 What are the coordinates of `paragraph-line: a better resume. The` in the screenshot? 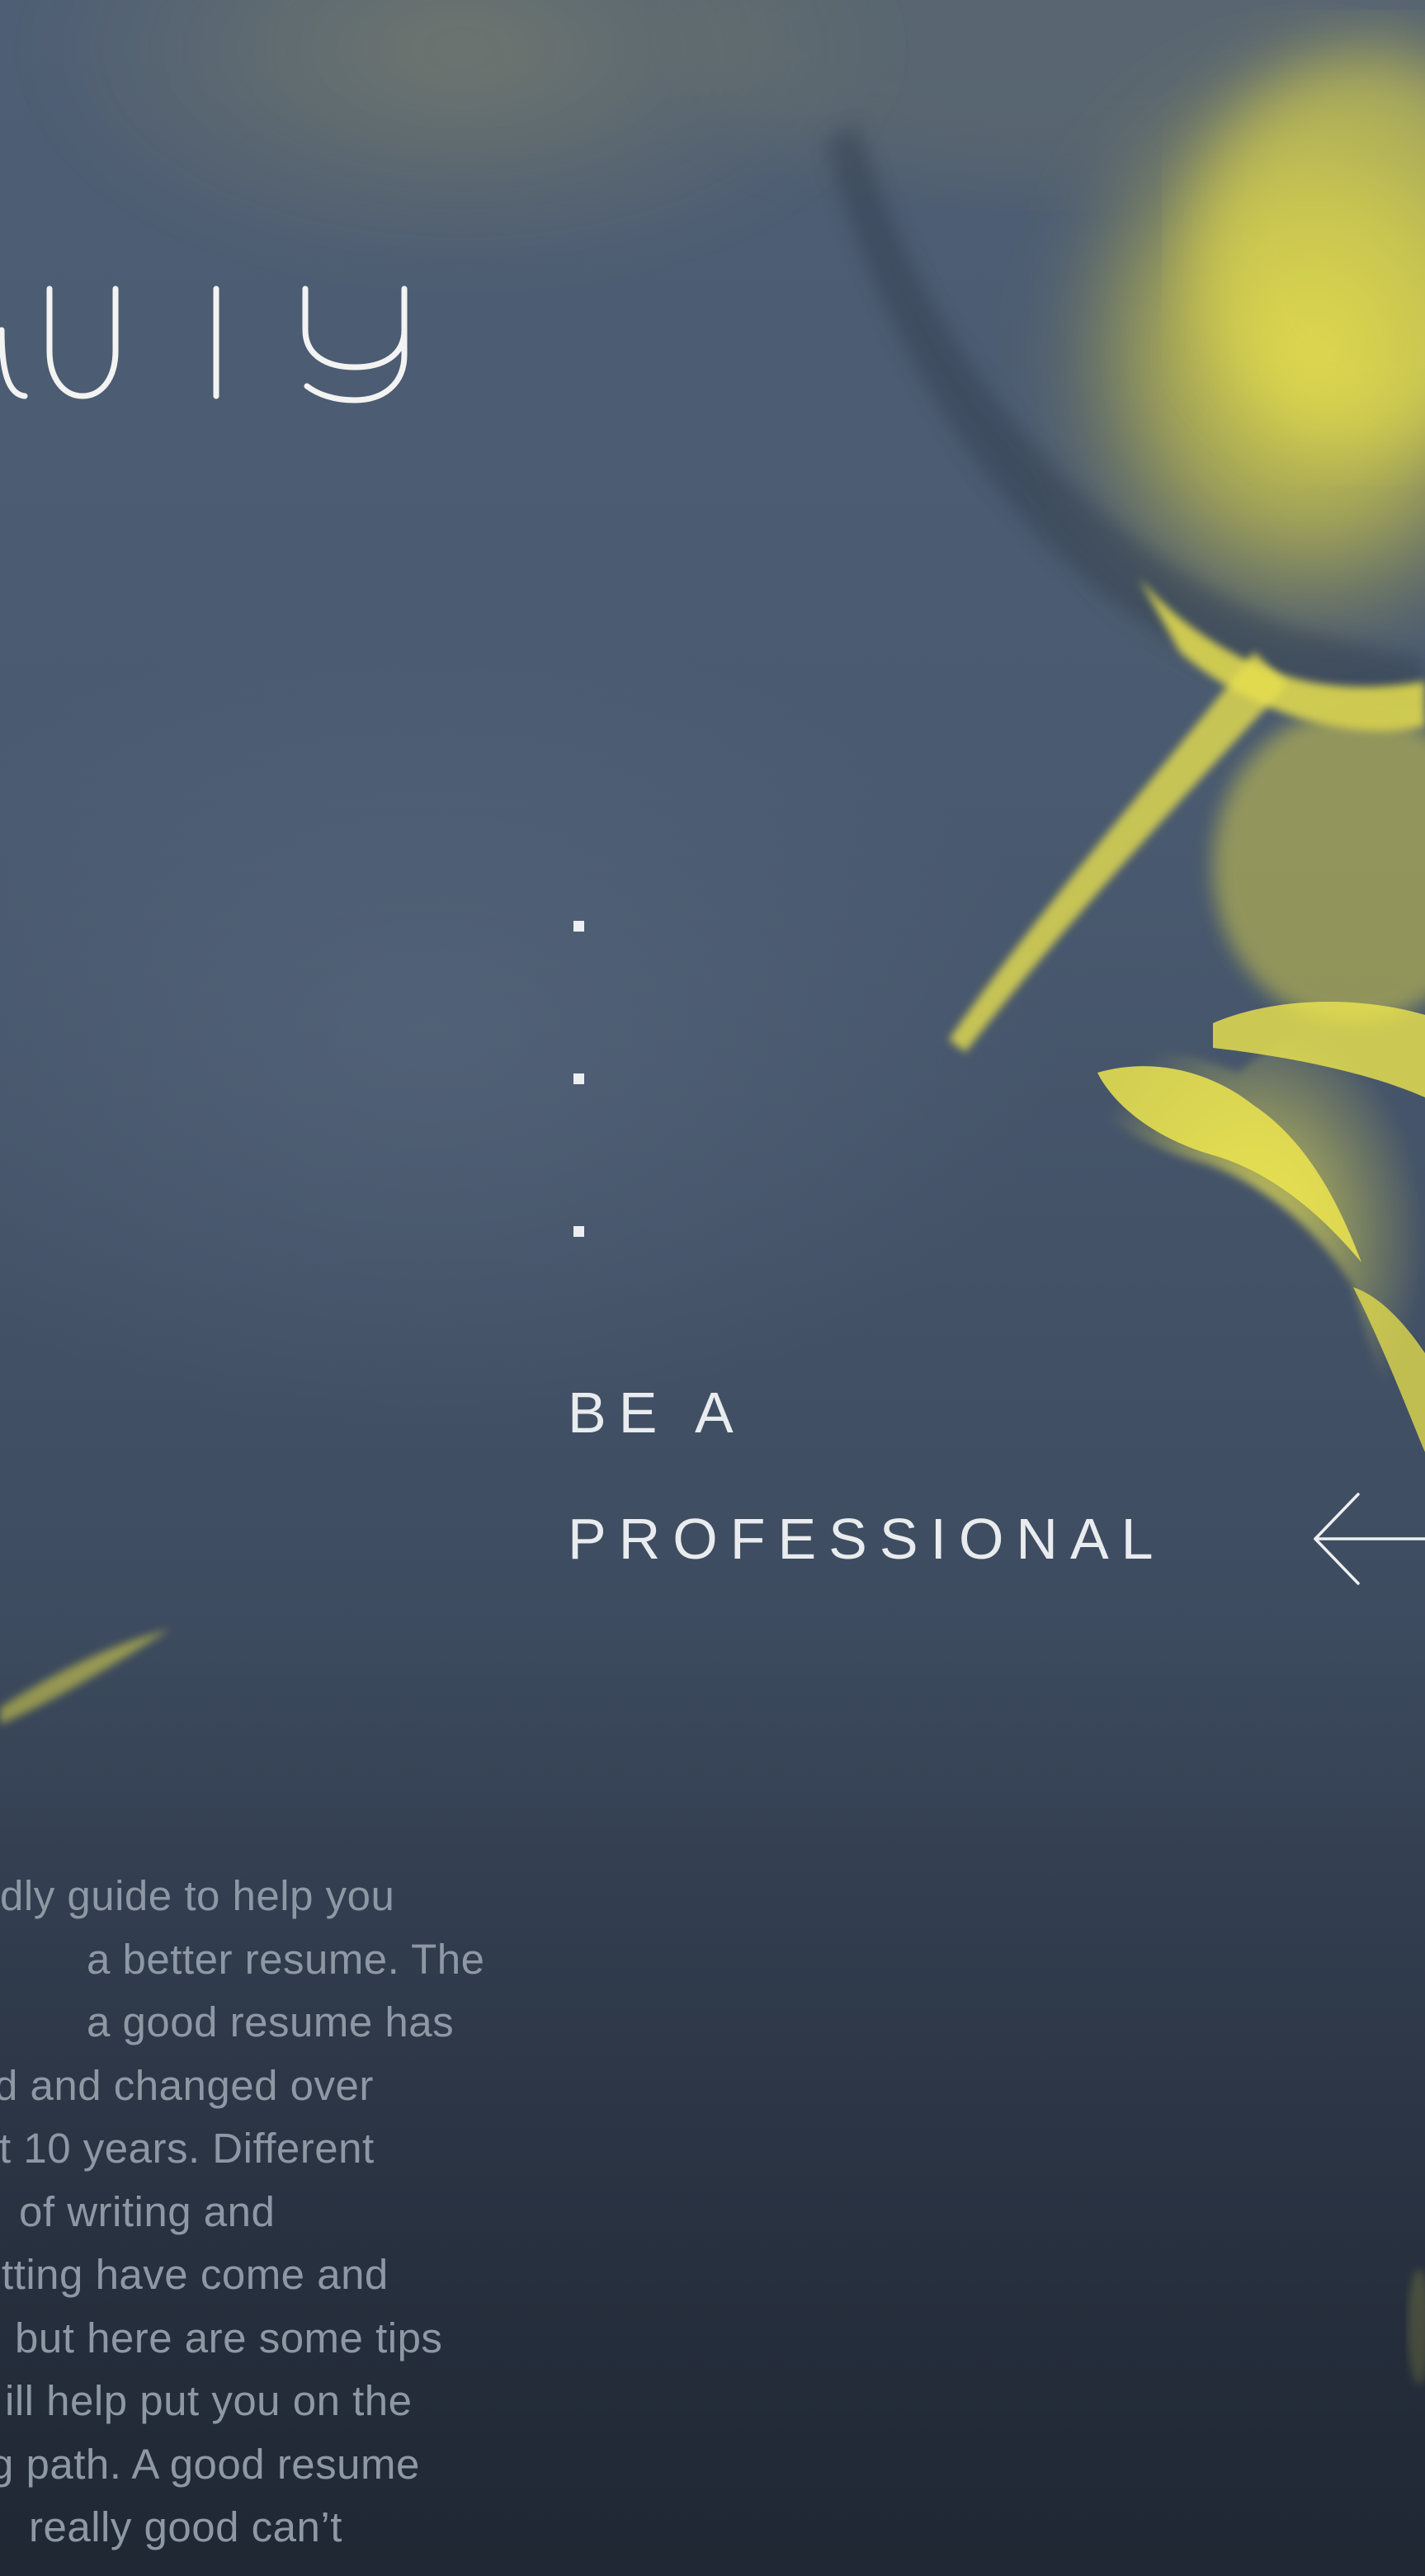 It's located at (286, 1959).